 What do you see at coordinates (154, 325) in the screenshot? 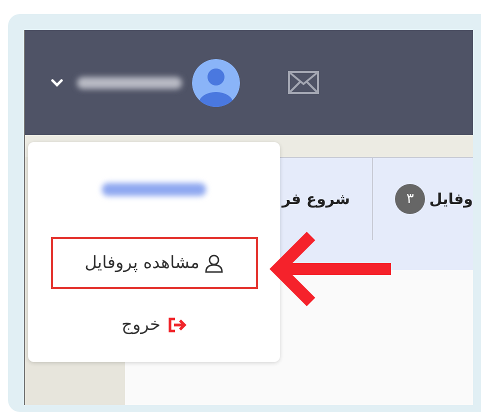
I see `menu-item: خروج` at bounding box center [154, 325].